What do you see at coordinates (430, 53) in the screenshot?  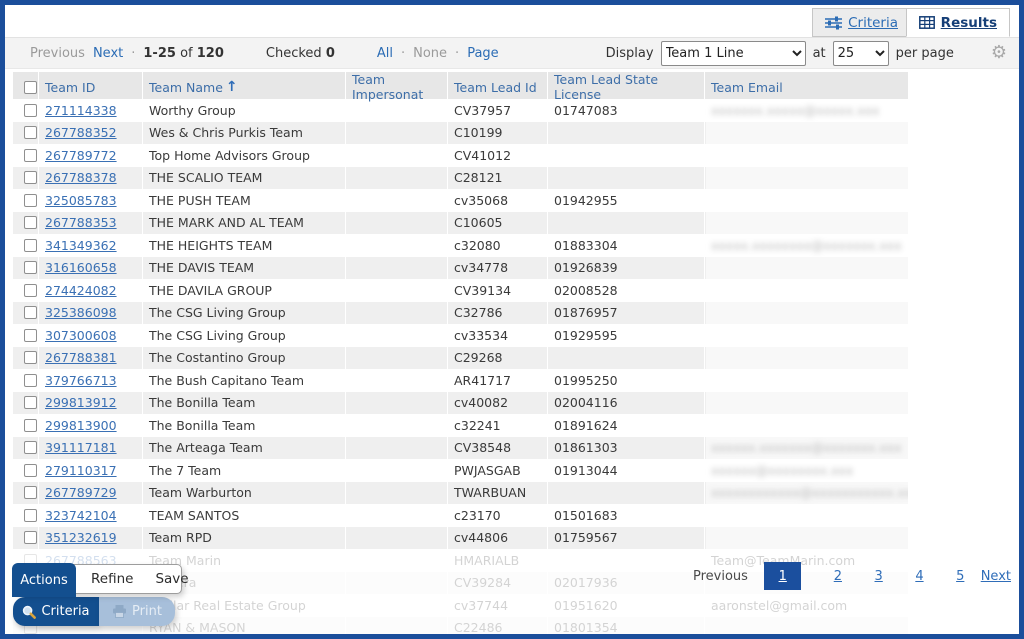 I see `select-none-link: None` at bounding box center [430, 53].